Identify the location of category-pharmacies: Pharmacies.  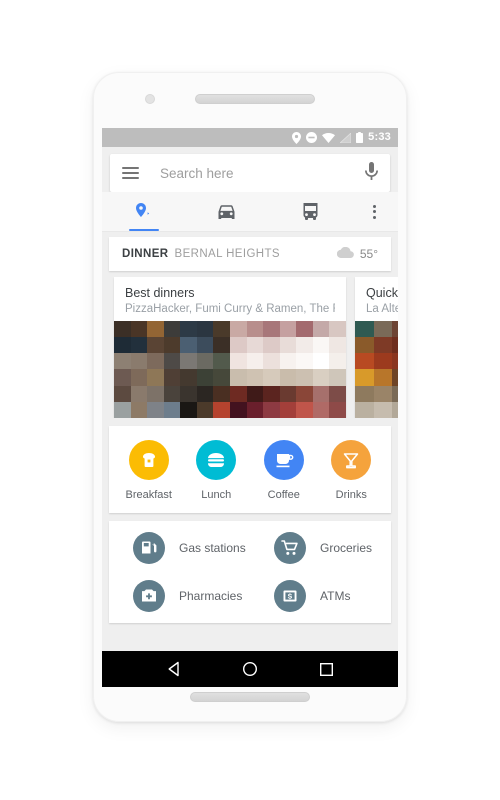
(179, 596).